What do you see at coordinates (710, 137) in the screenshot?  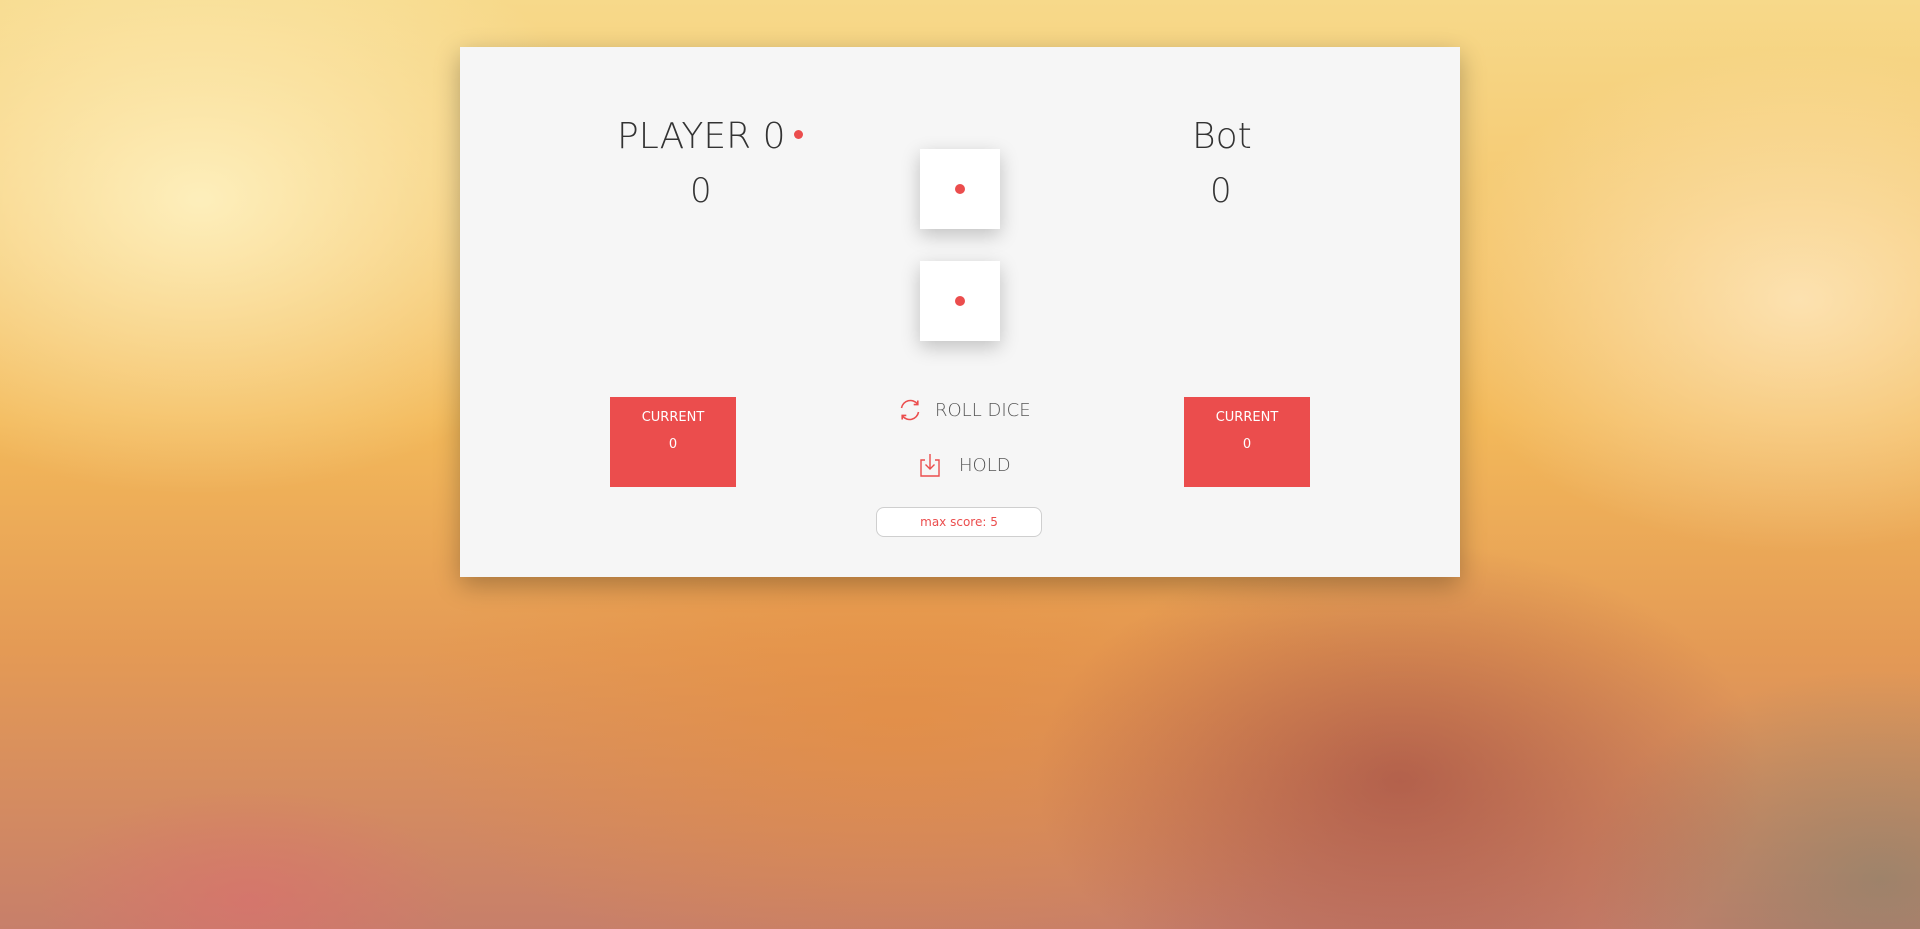 I see `player-0-name-row: PLAYER 0` at bounding box center [710, 137].